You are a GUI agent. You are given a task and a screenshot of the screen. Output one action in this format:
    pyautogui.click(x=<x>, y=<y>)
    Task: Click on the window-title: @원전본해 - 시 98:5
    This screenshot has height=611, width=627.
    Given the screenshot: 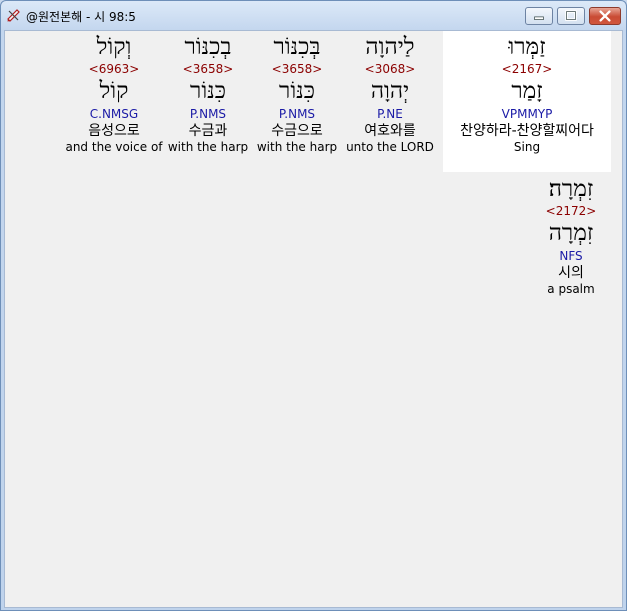 What is the action you would take?
    pyautogui.click(x=81, y=17)
    